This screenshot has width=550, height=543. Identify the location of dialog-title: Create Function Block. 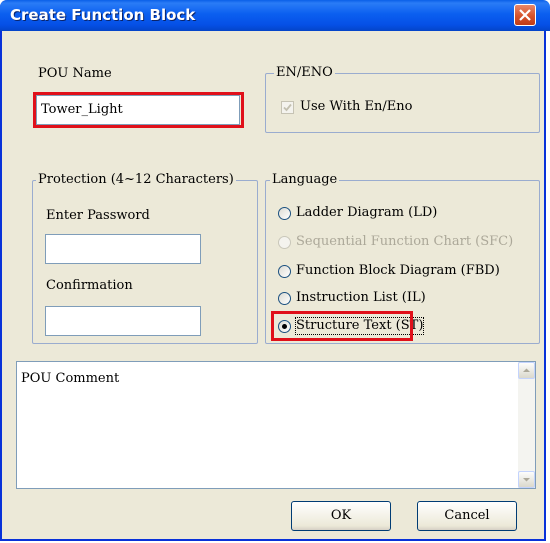
(103, 15).